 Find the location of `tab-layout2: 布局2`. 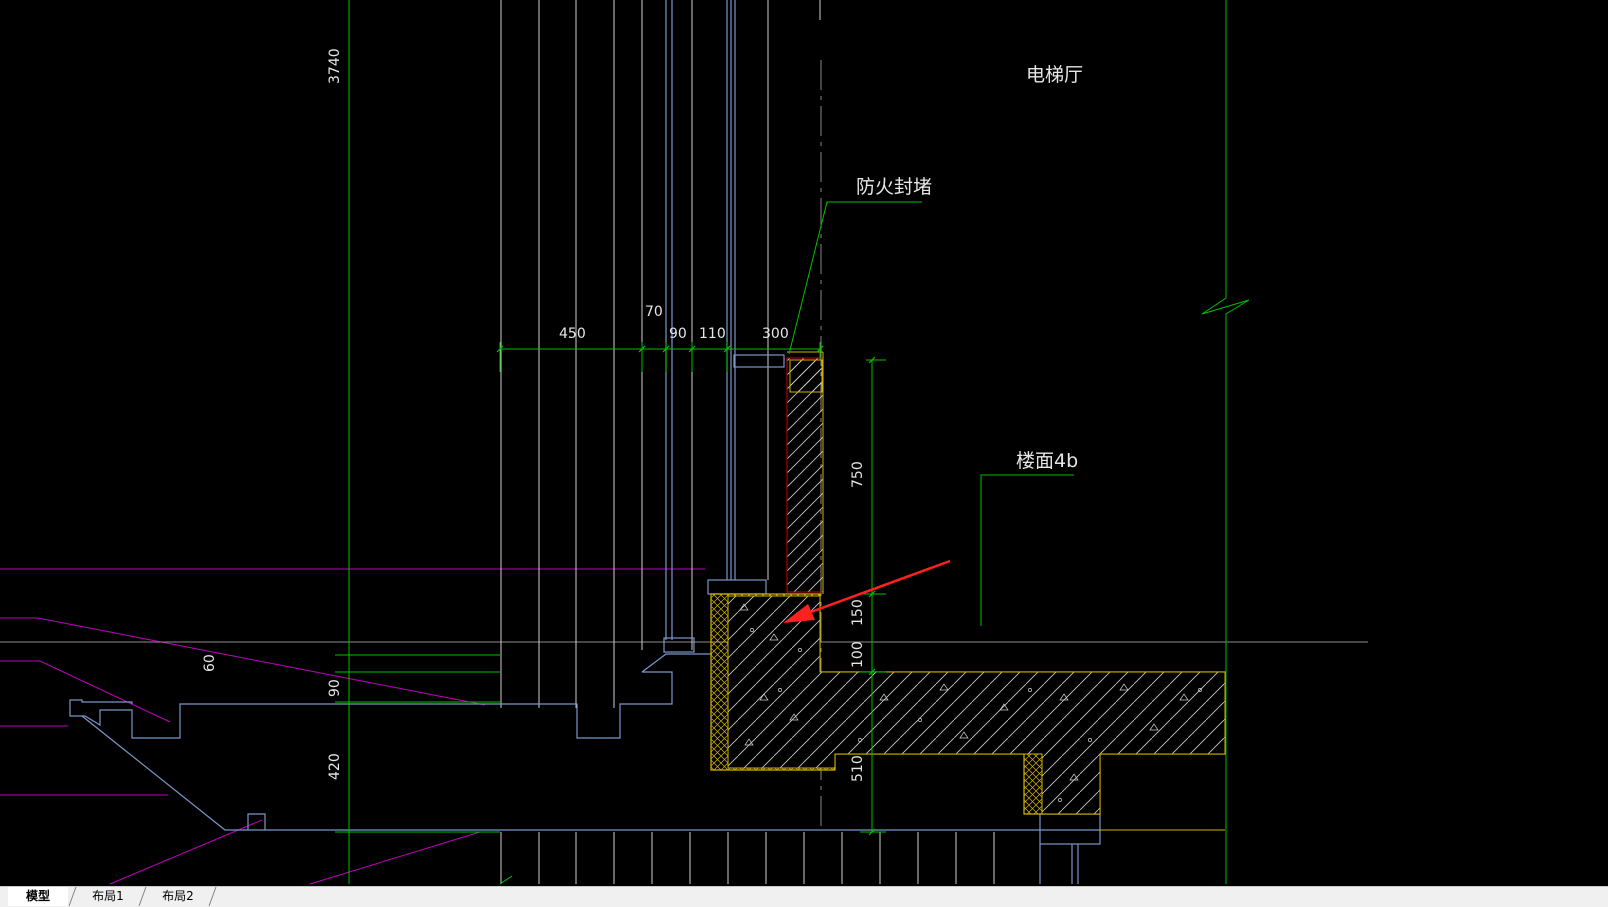

tab-layout2: 布局2 is located at coordinates (178, 896).